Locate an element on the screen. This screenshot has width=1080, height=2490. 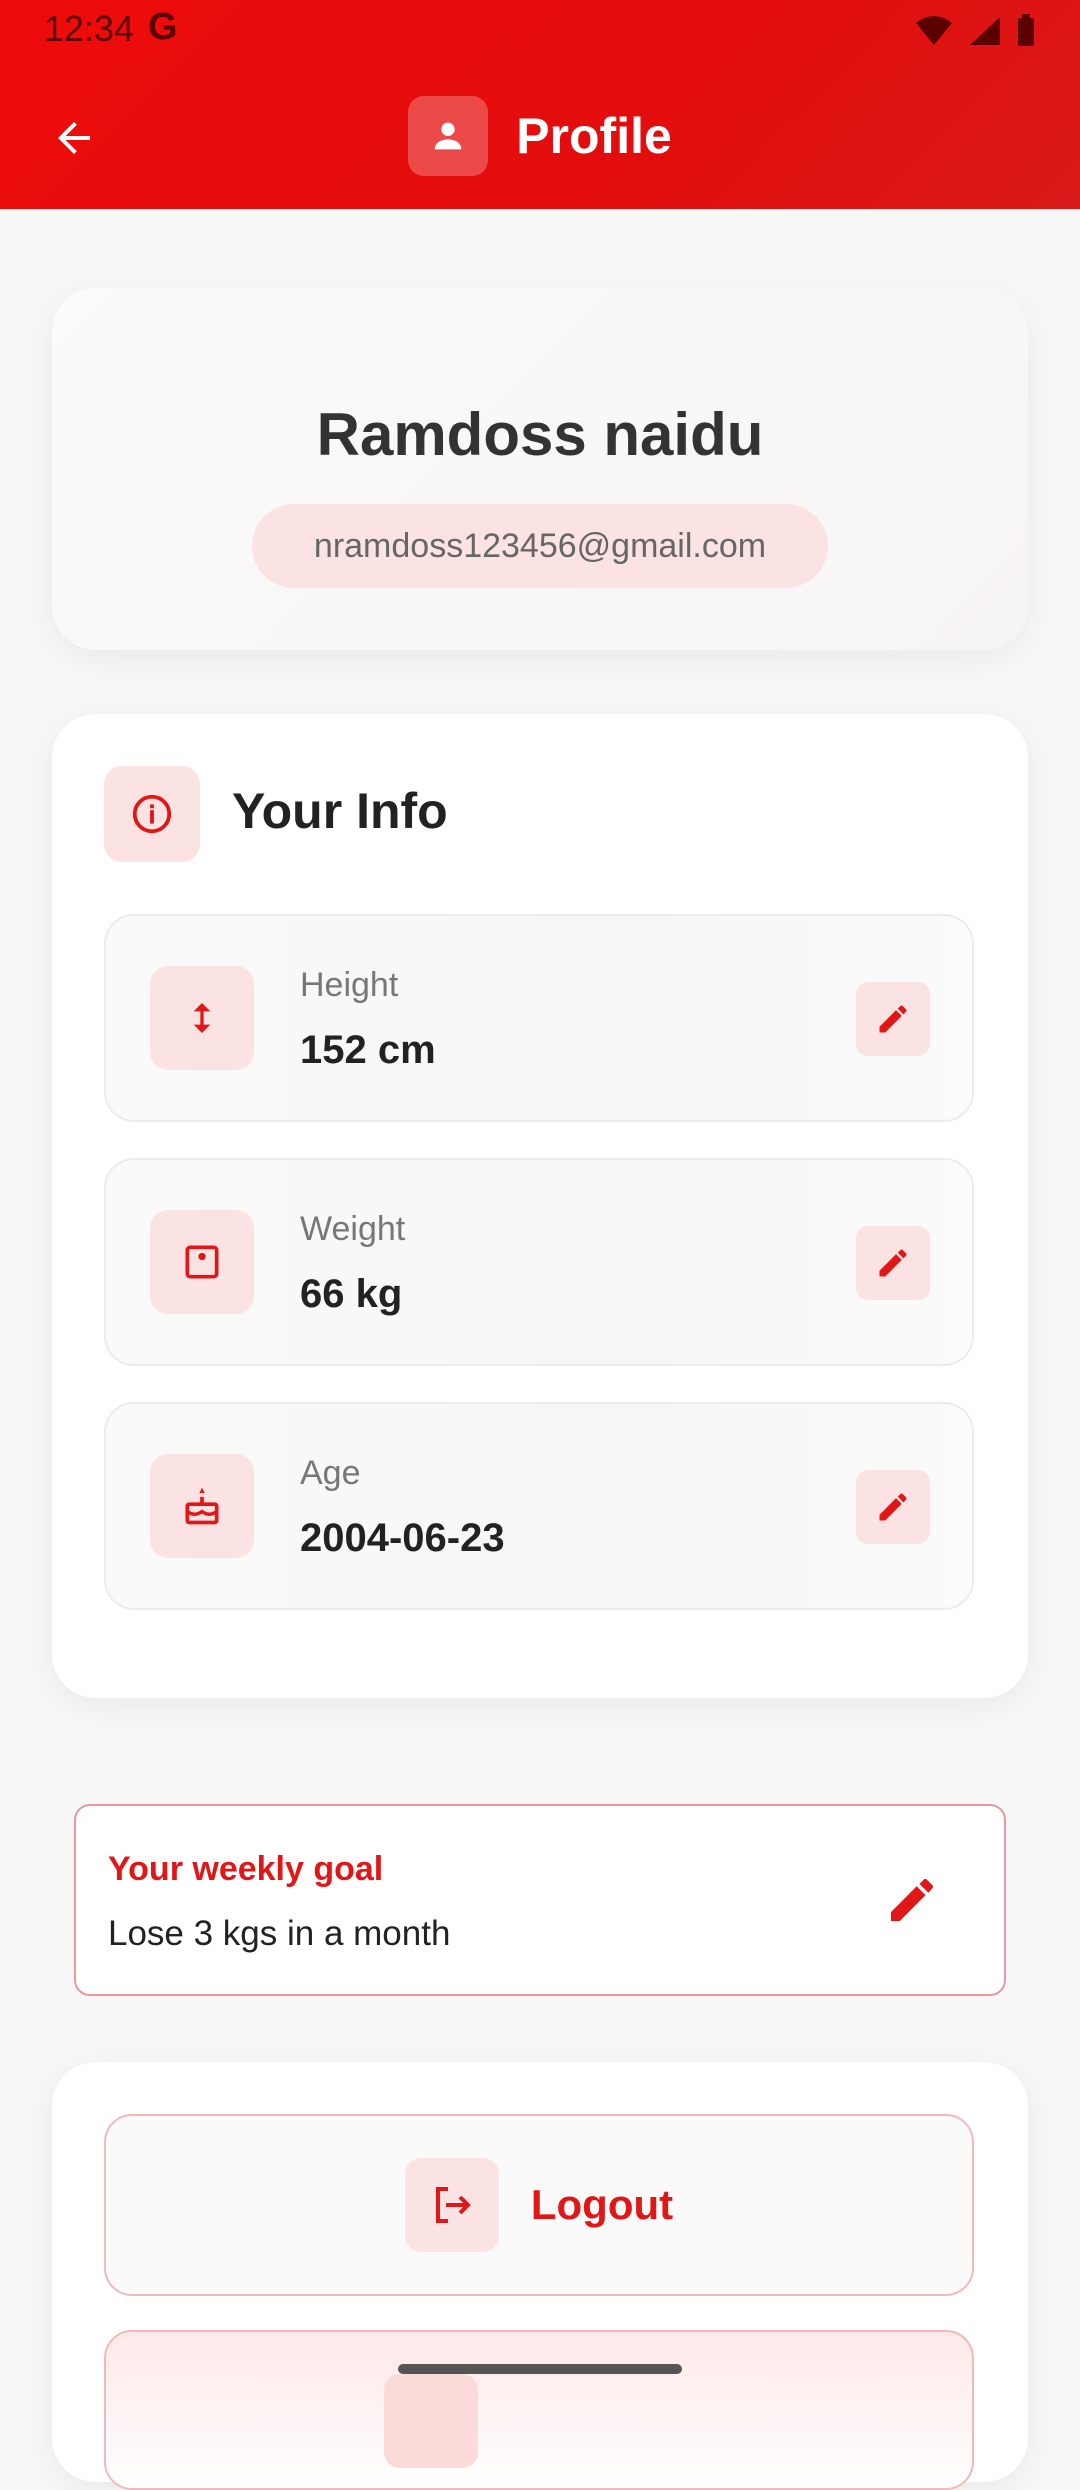
scale-icon is located at coordinates (202, 1262).